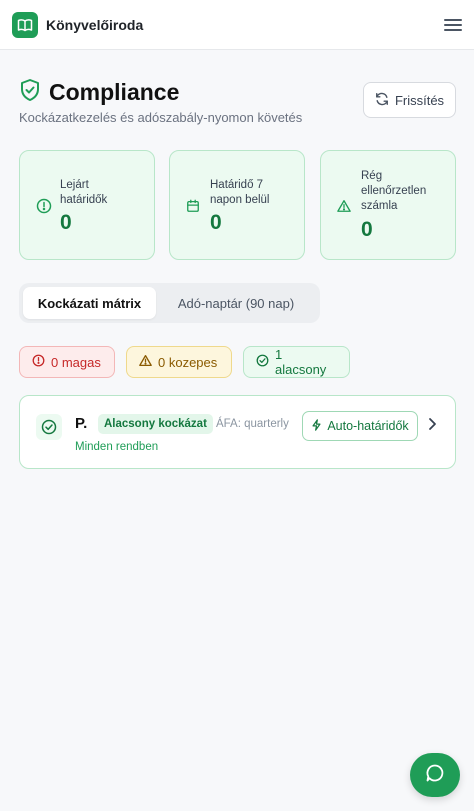 Image resolution: width=474 pixels, height=811 pixels. I want to click on stat-card-due-7-days: Határidő 7 napon belül 0, so click(237, 205).